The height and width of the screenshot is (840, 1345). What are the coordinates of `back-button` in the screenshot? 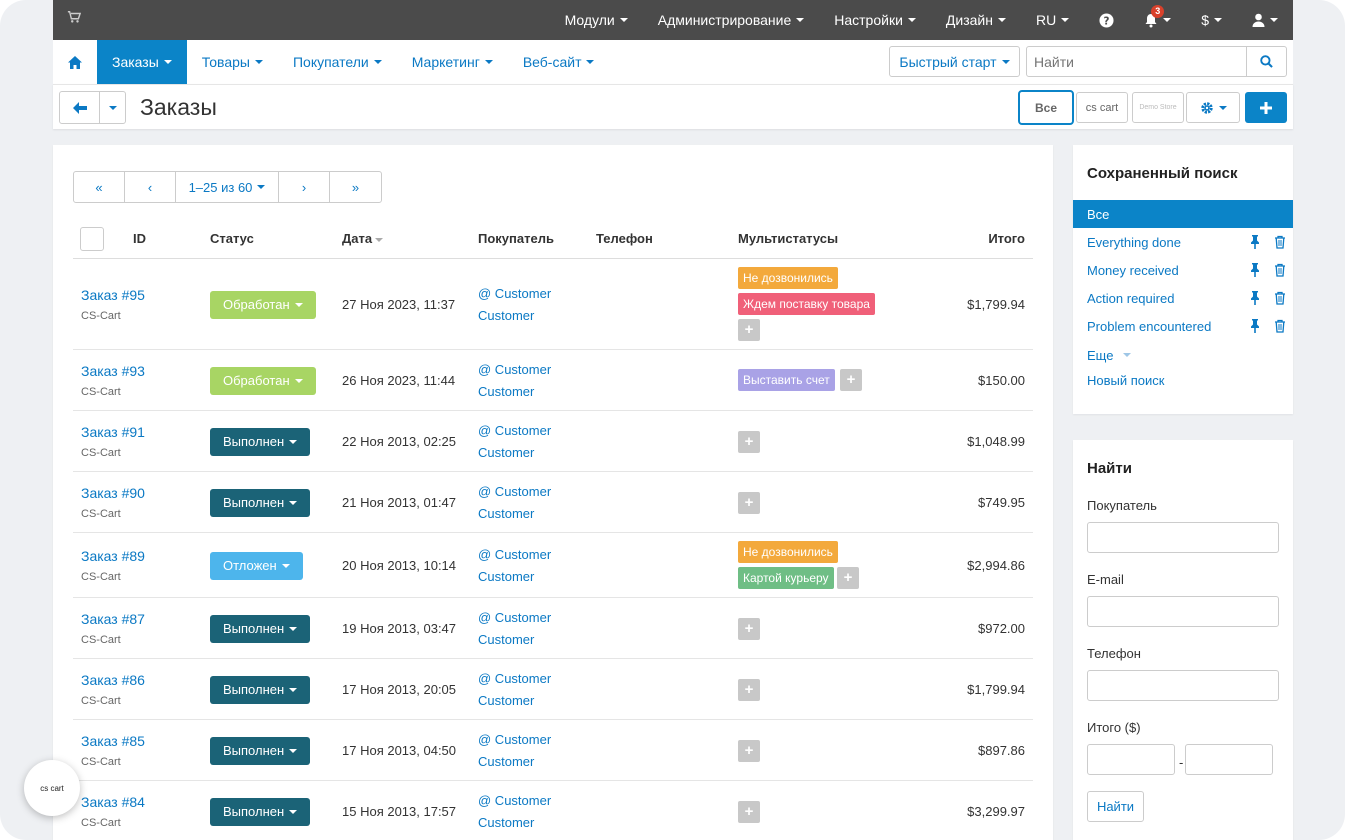 It's located at (80, 107).